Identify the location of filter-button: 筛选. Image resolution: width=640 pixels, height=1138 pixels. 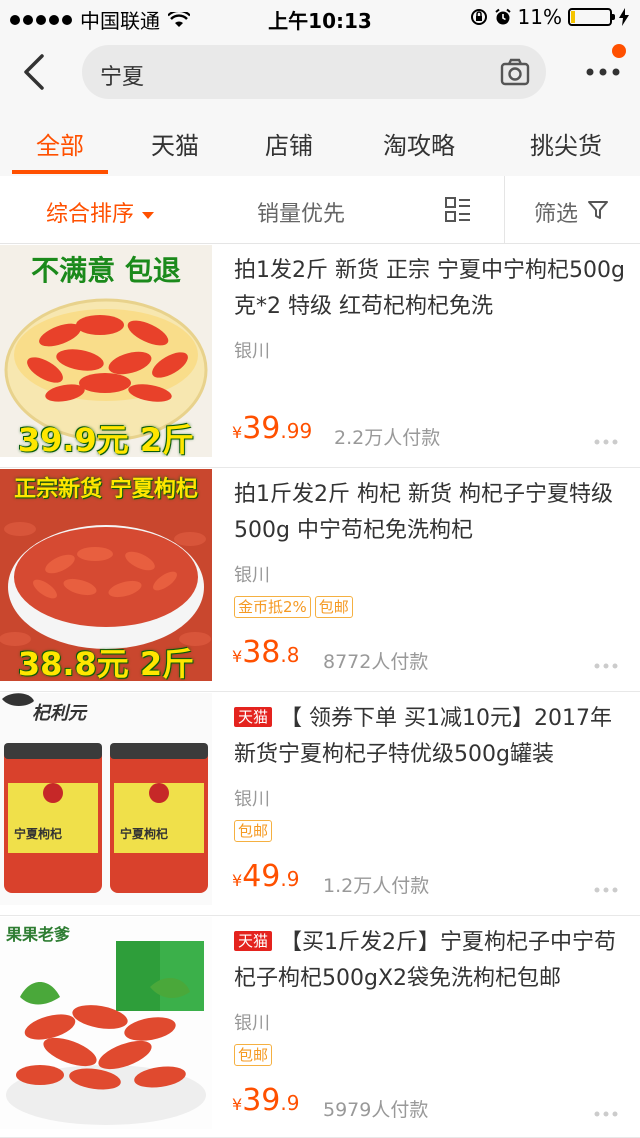
(556, 212).